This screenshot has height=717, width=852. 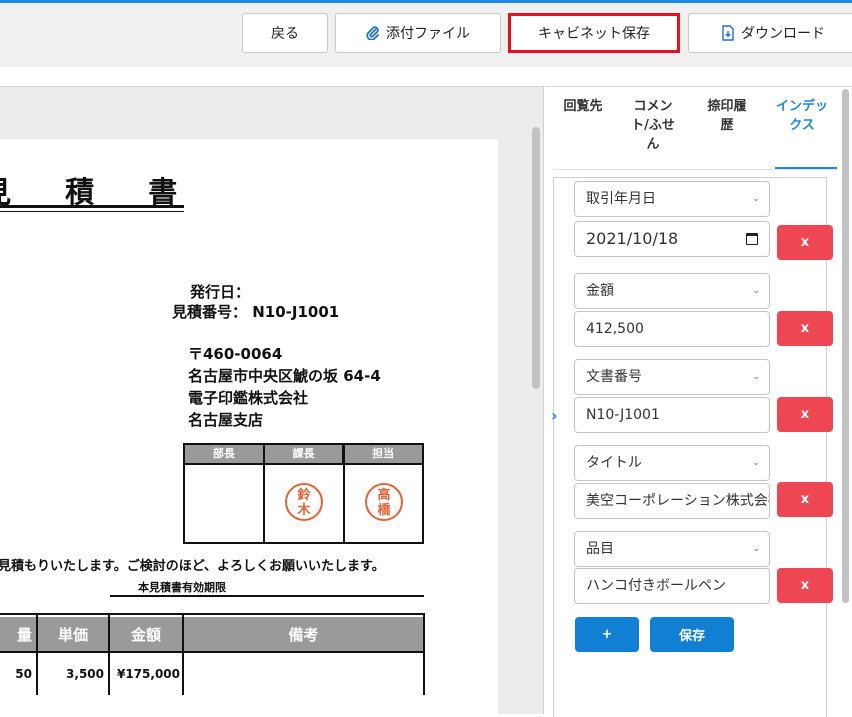 What do you see at coordinates (554, 415) in the screenshot?
I see `chevron-right-icon: ›` at bounding box center [554, 415].